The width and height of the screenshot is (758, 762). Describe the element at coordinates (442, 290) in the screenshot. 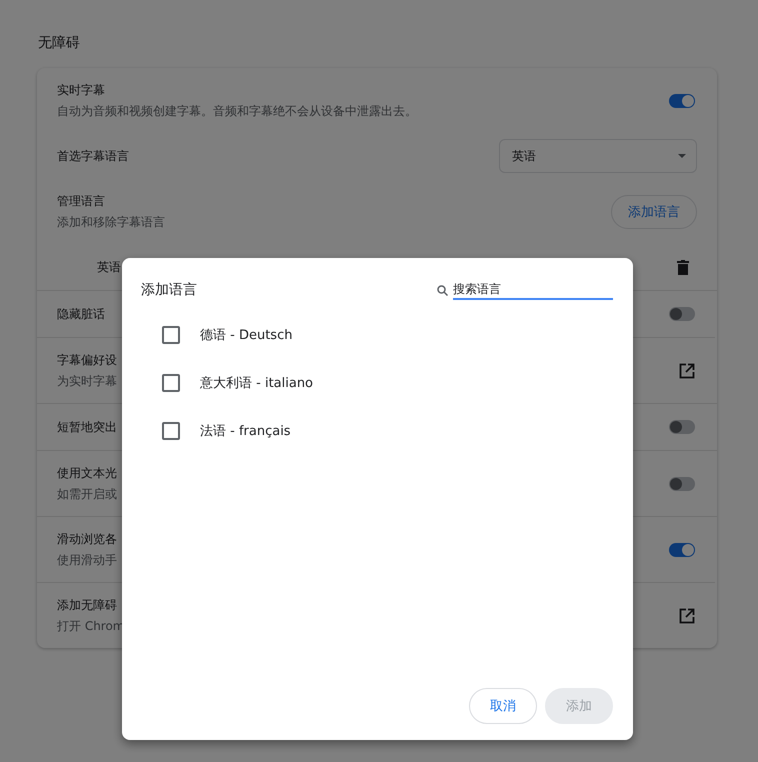

I see `search-icon` at that location.